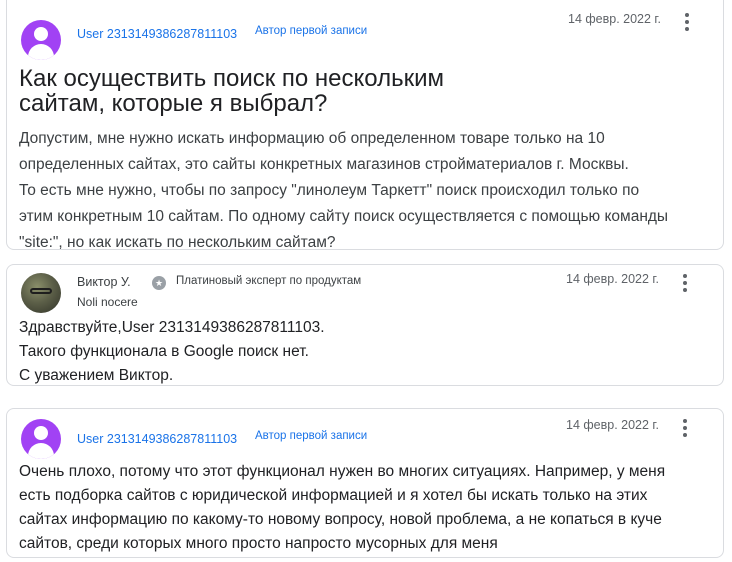  I want to click on expert-avatar-icon, so click(41, 293).